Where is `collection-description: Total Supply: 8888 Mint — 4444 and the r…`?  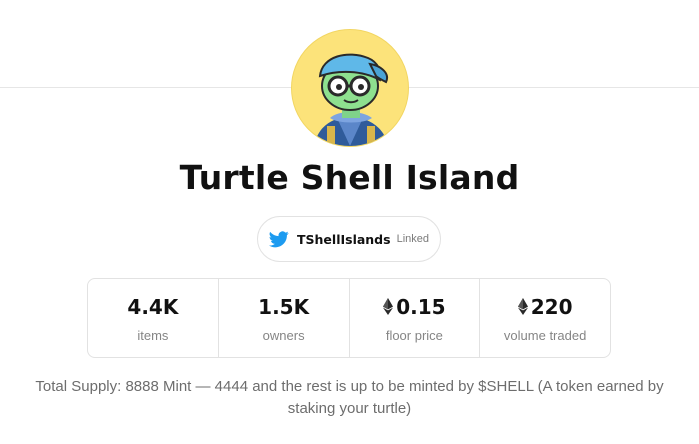 collection-description: Total Supply: 8888 Mint — 4444 and the r… is located at coordinates (349, 397).